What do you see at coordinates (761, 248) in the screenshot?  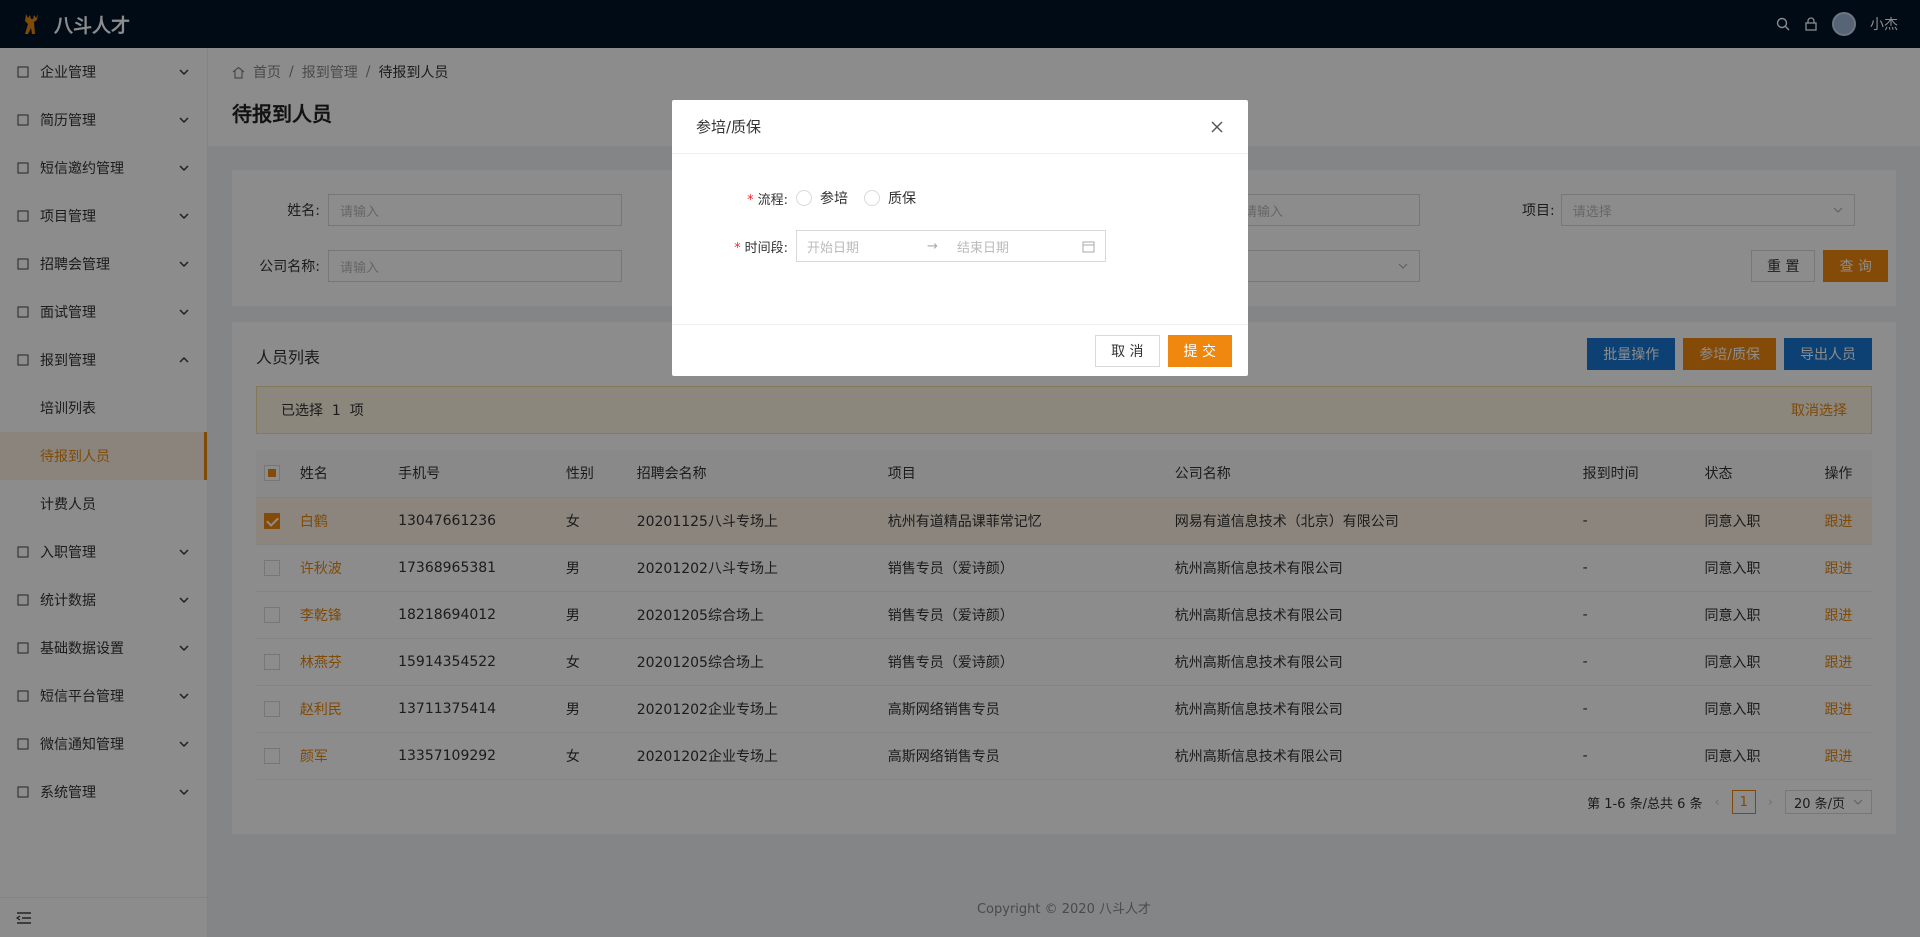 I see `period-label: * 时间段:` at bounding box center [761, 248].